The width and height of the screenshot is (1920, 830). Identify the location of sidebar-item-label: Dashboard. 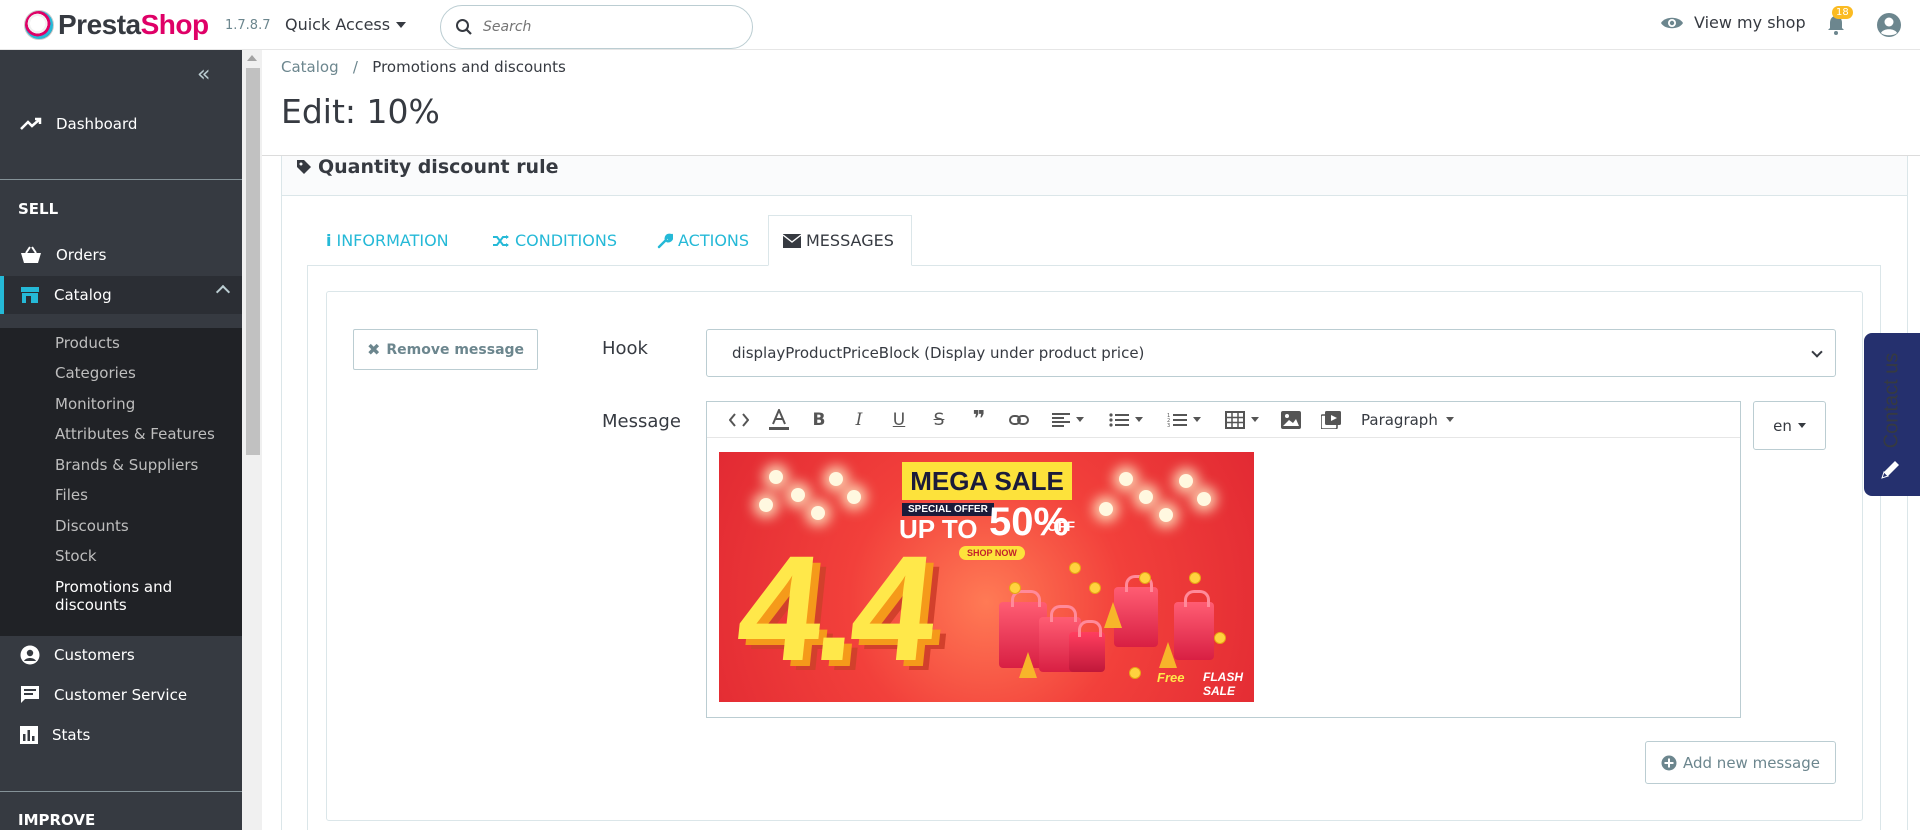
(97, 124).